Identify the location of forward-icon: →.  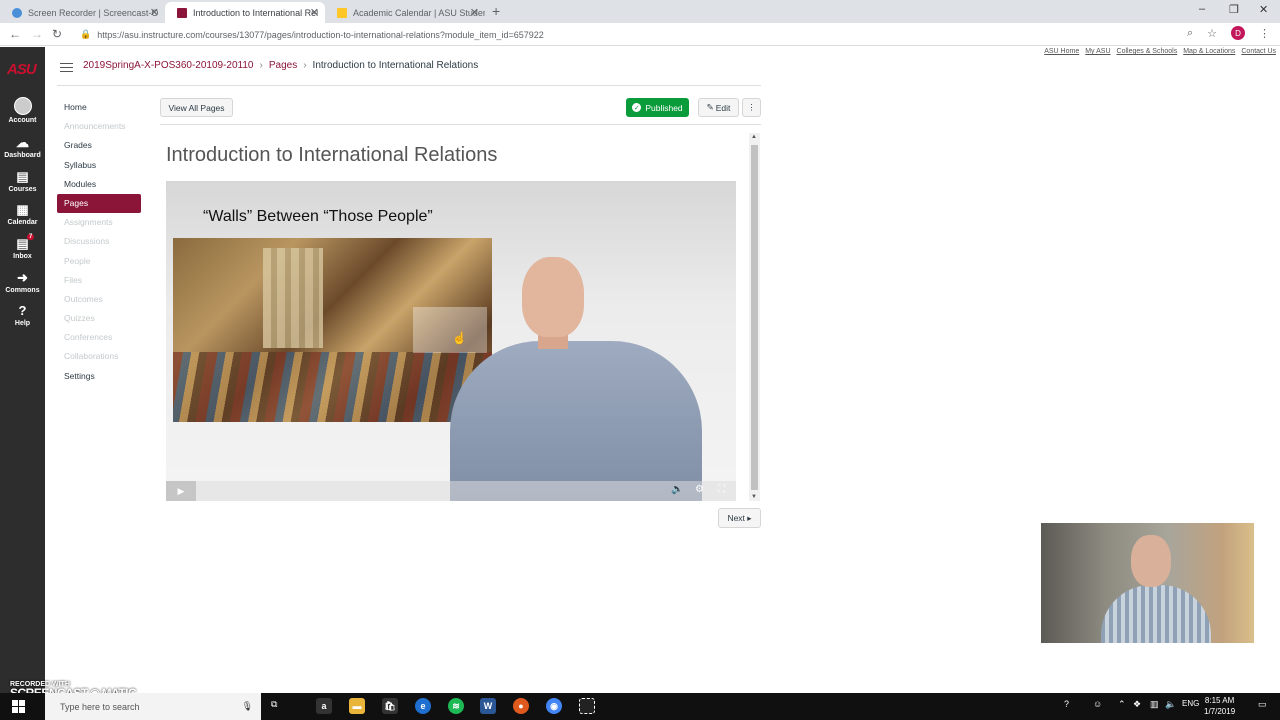
(37, 34).